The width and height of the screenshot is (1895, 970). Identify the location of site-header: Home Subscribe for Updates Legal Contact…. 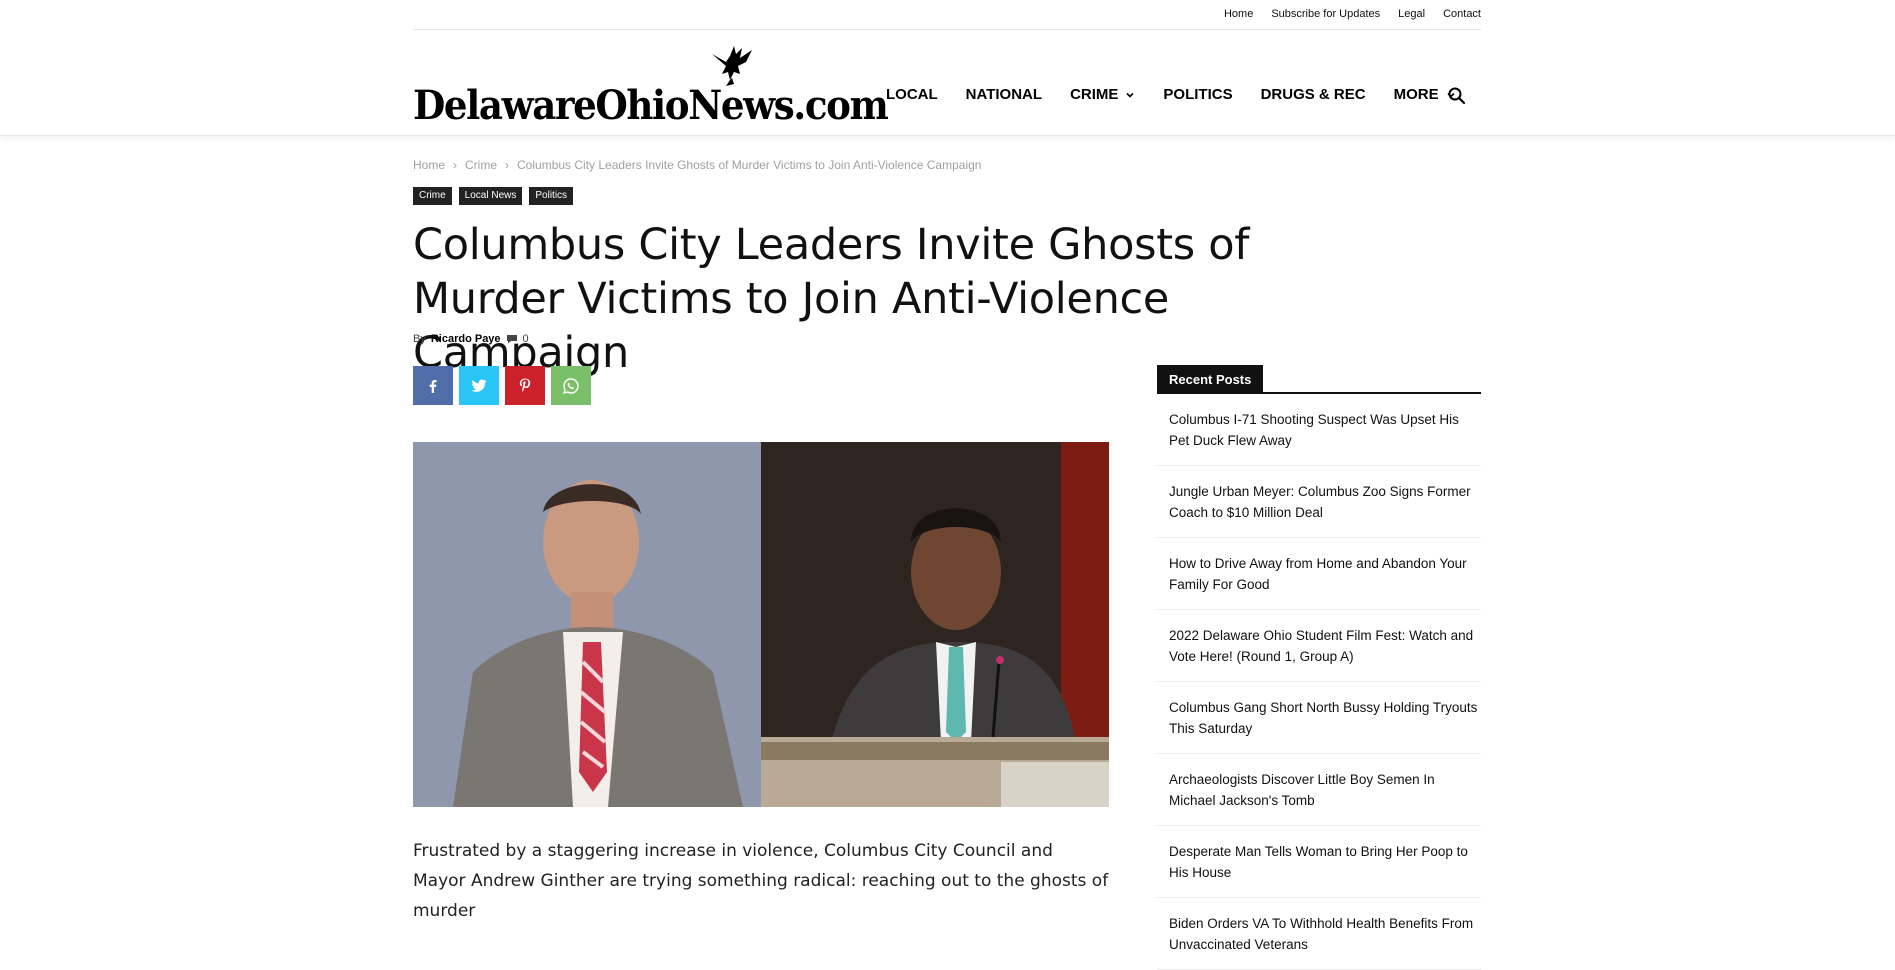
(947, 68).